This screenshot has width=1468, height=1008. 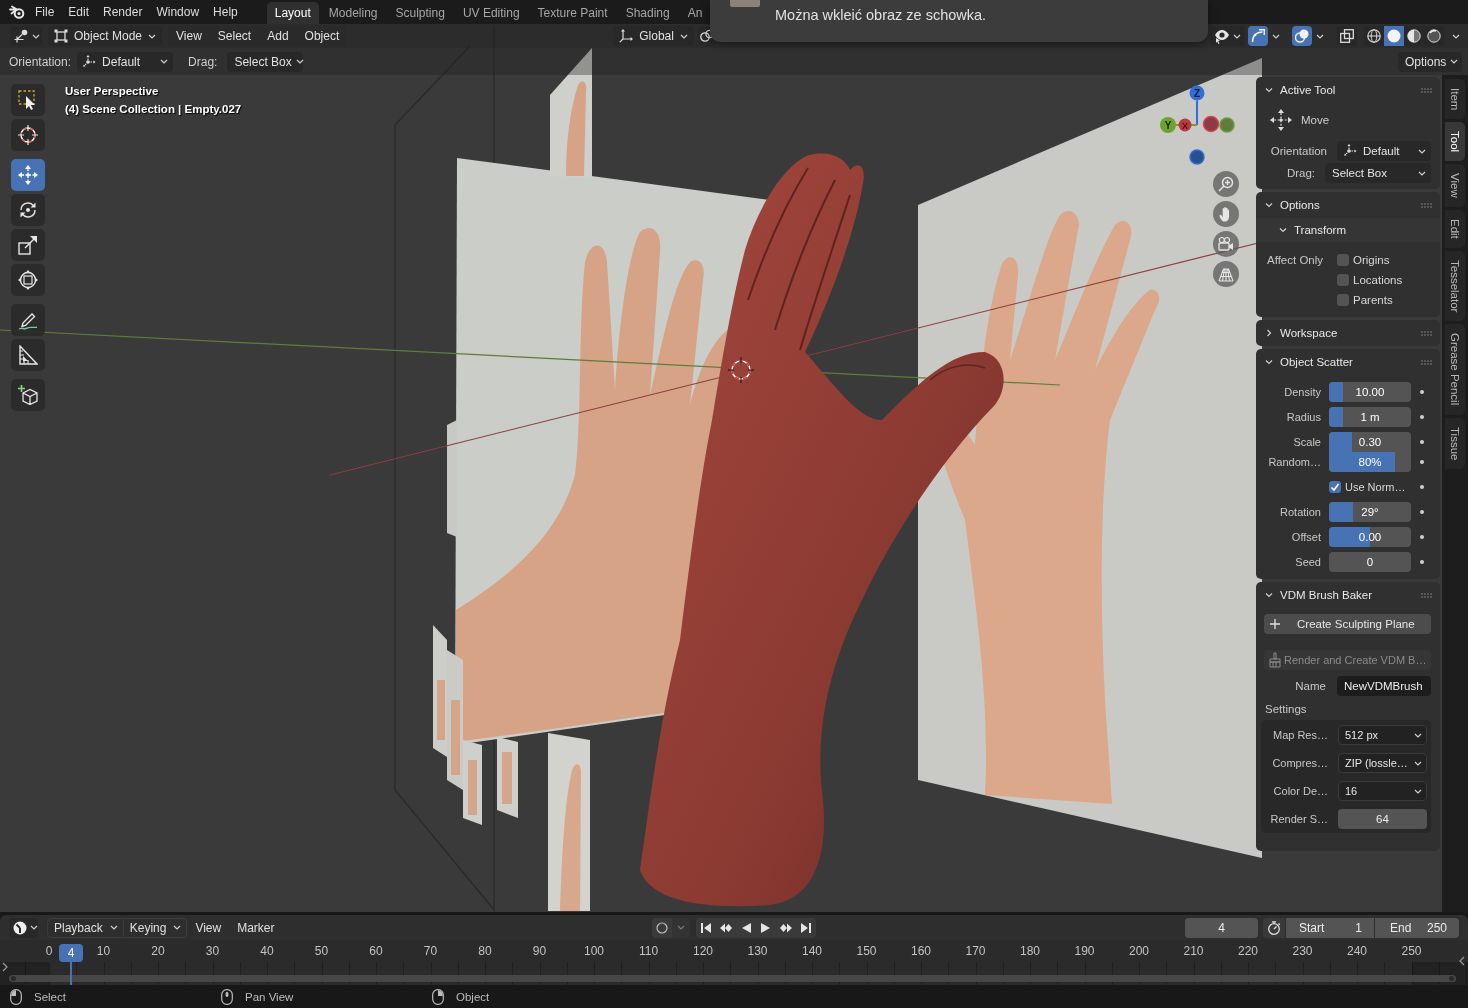 What do you see at coordinates (1370, 392) in the screenshot?
I see `slider-field: 10.00` at bounding box center [1370, 392].